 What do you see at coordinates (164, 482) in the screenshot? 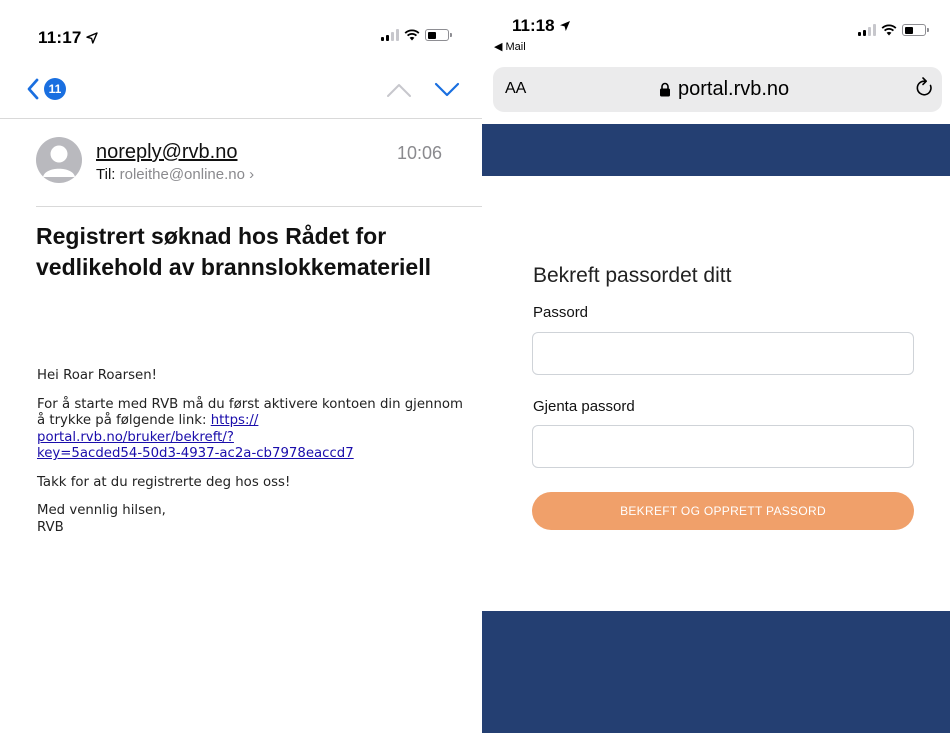
I see `thanks-text: Takk for at du registrerte deg hos oss!` at bounding box center [164, 482].